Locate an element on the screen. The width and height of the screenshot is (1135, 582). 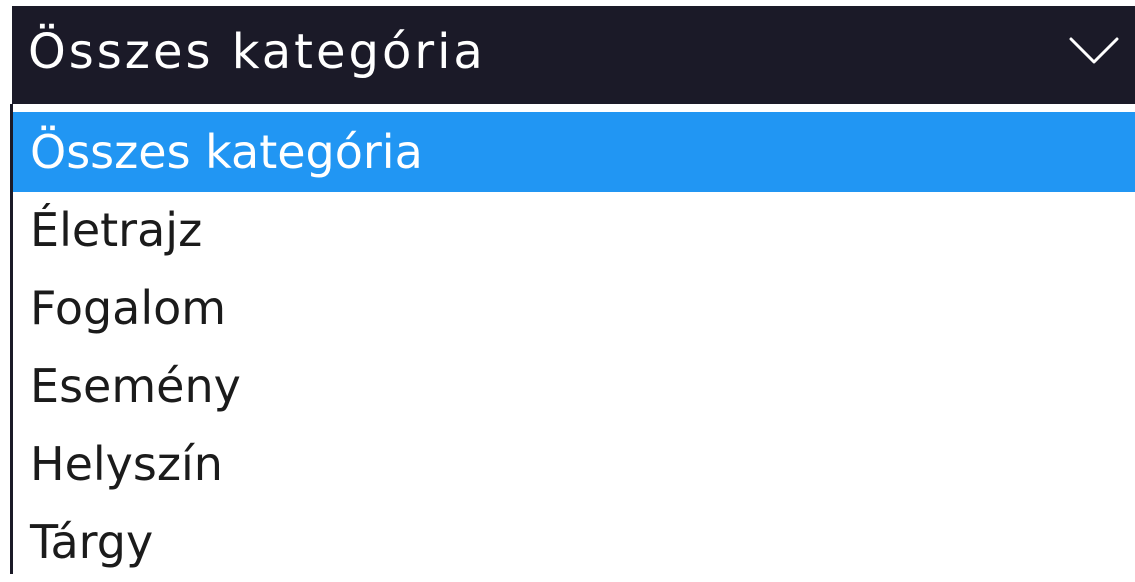
chevron-down-icon is located at coordinates (1094, 51).